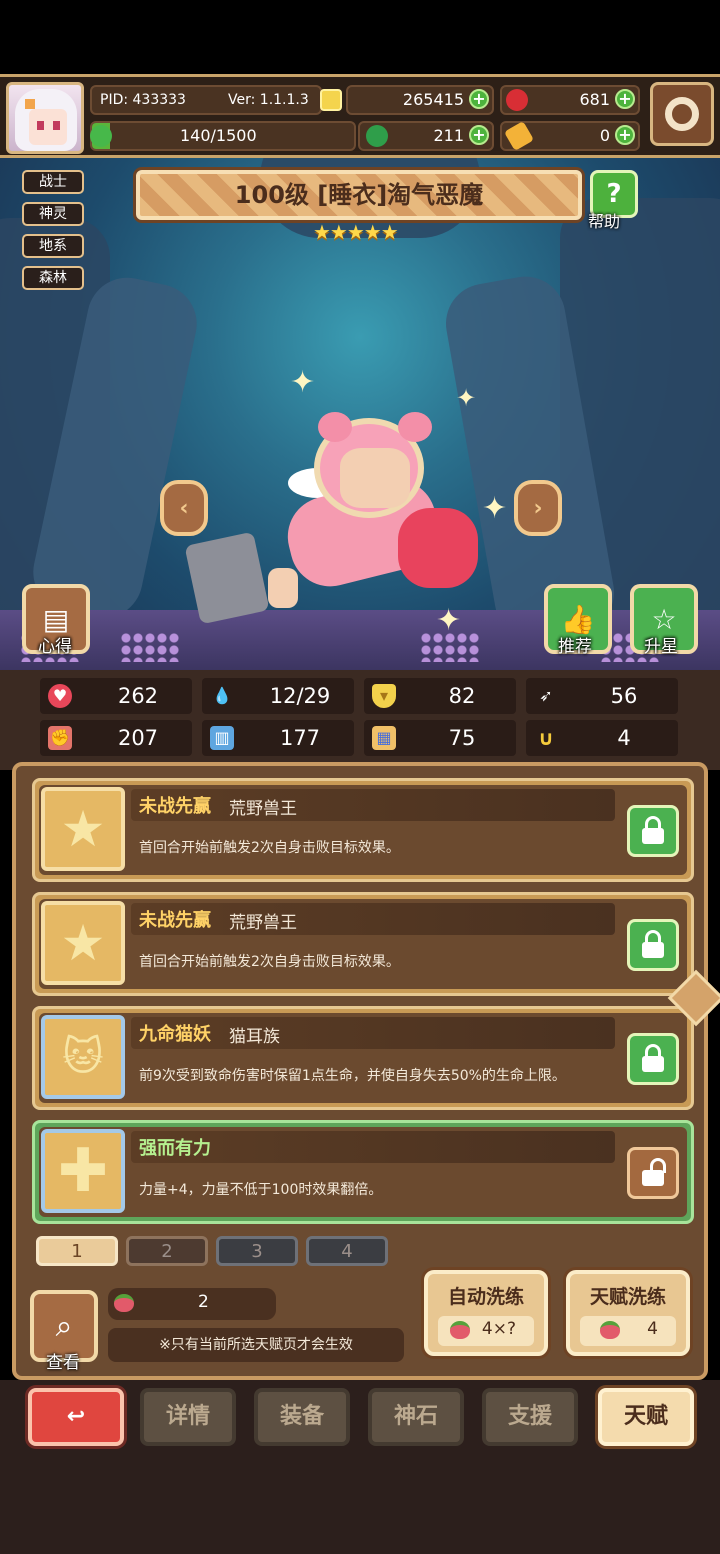  What do you see at coordinates (594, 99) in the screenshot?
I see `ruby-value: 681` at bounding box center [594, 99].